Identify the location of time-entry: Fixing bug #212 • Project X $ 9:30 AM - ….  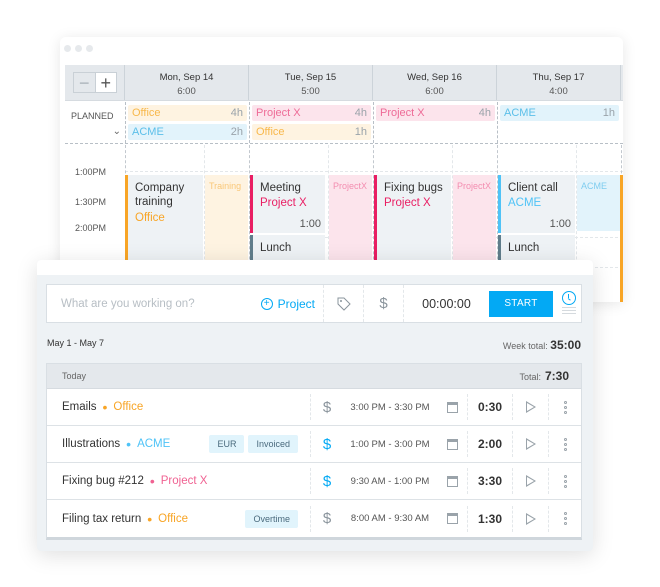
(314, 481).